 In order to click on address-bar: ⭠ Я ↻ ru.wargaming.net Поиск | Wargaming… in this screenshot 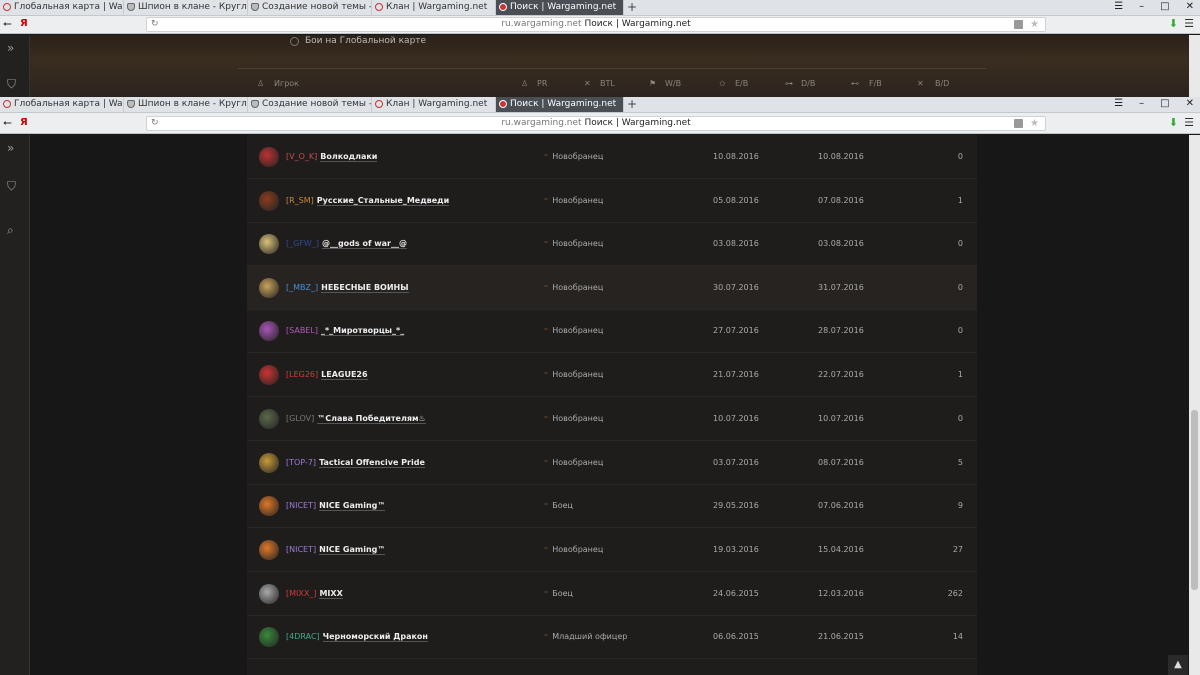, I will do `click(600, 25)`.